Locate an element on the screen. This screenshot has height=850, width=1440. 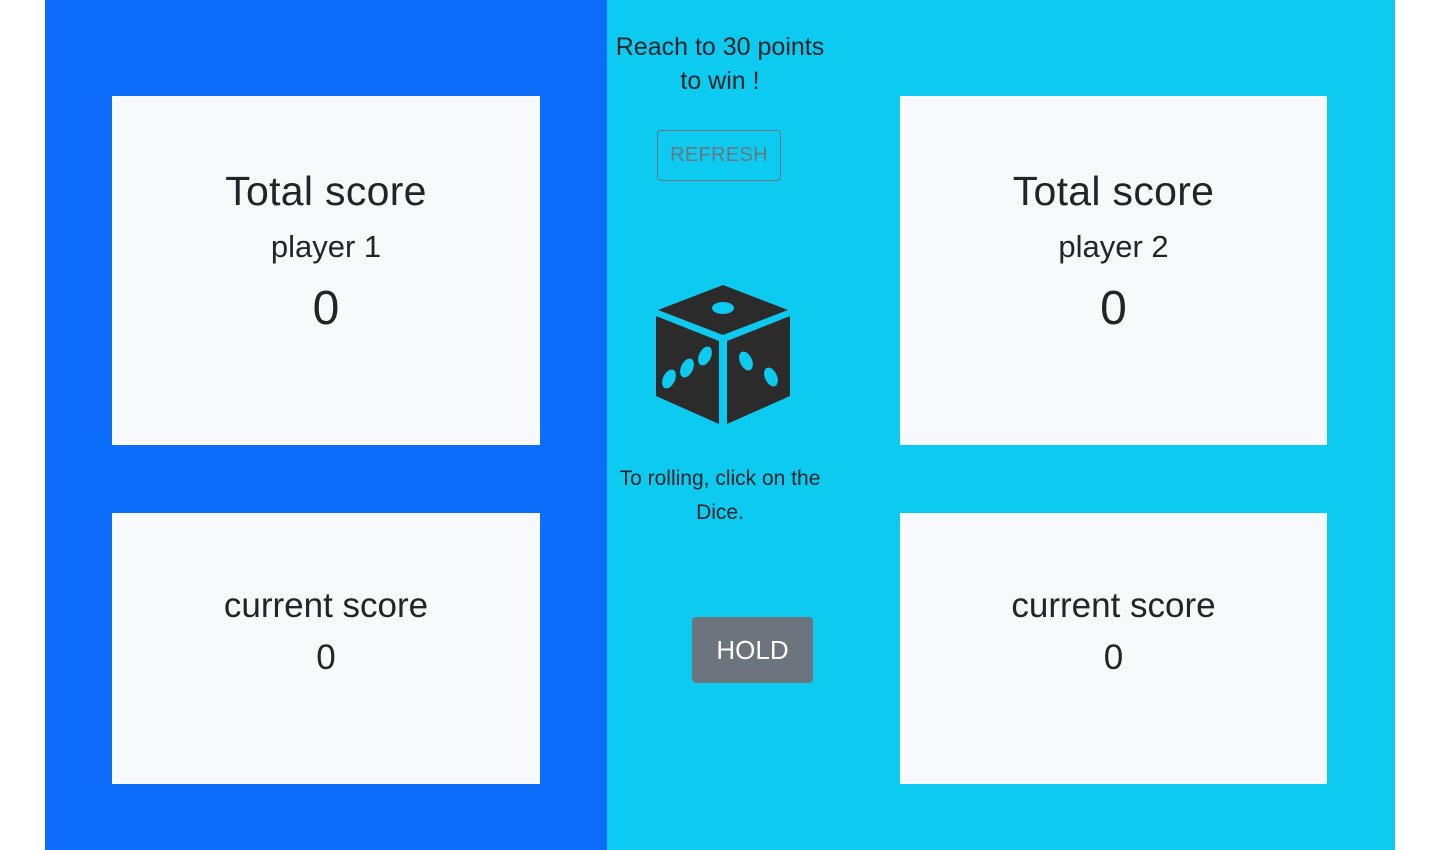
goal-text: Reach to 30 points to win ! is located at coordinates (720, 64).